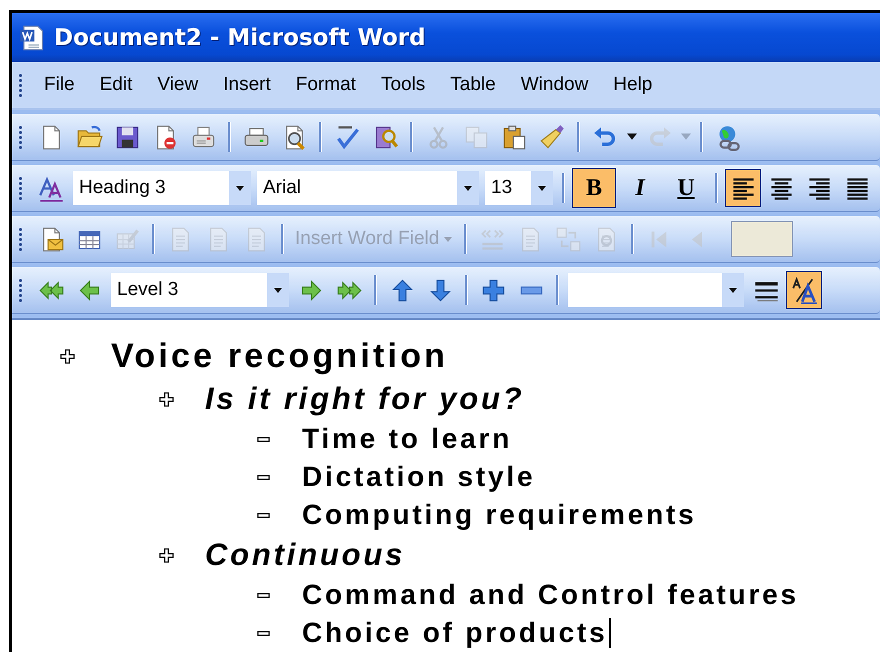 Image resolution: width=880 pixels, height=655 pixels. What do you see at coordinates (115, 85) in the screenshot?
I see `menu-item: Edit` at bounding box center [115, 85].